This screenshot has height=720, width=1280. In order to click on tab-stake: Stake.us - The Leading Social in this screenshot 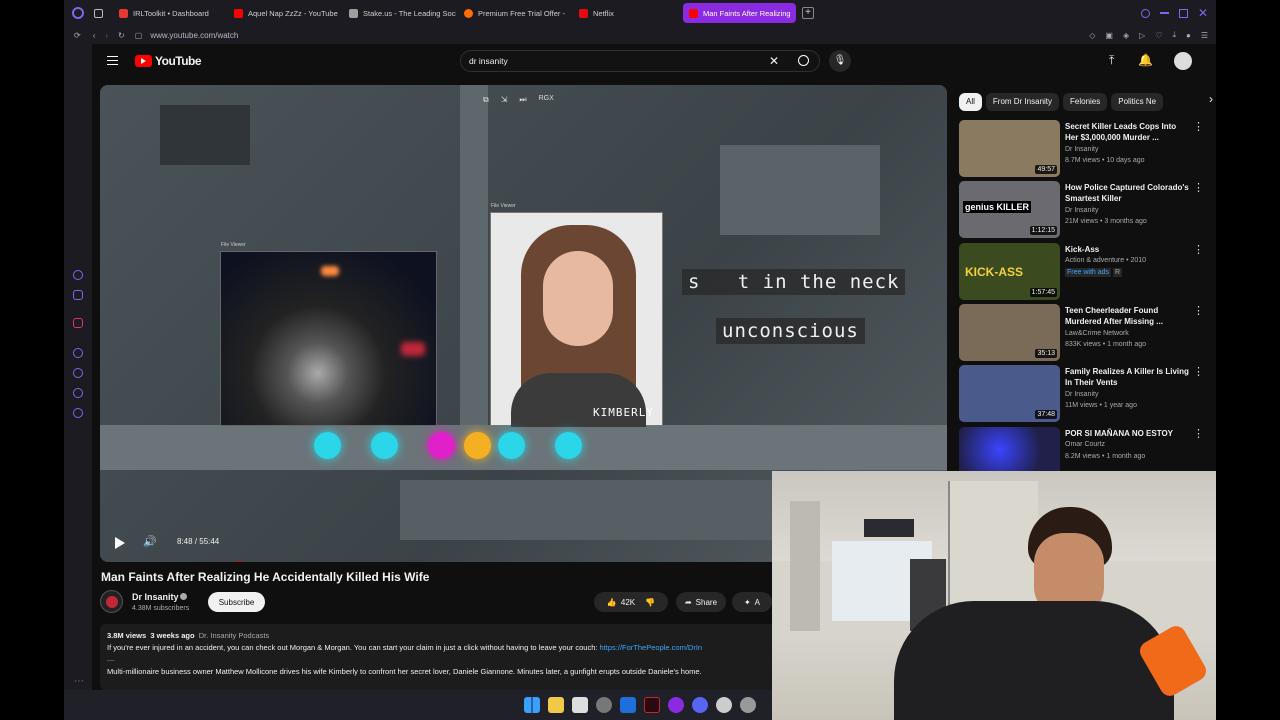, I will do `click(399, 13)`.